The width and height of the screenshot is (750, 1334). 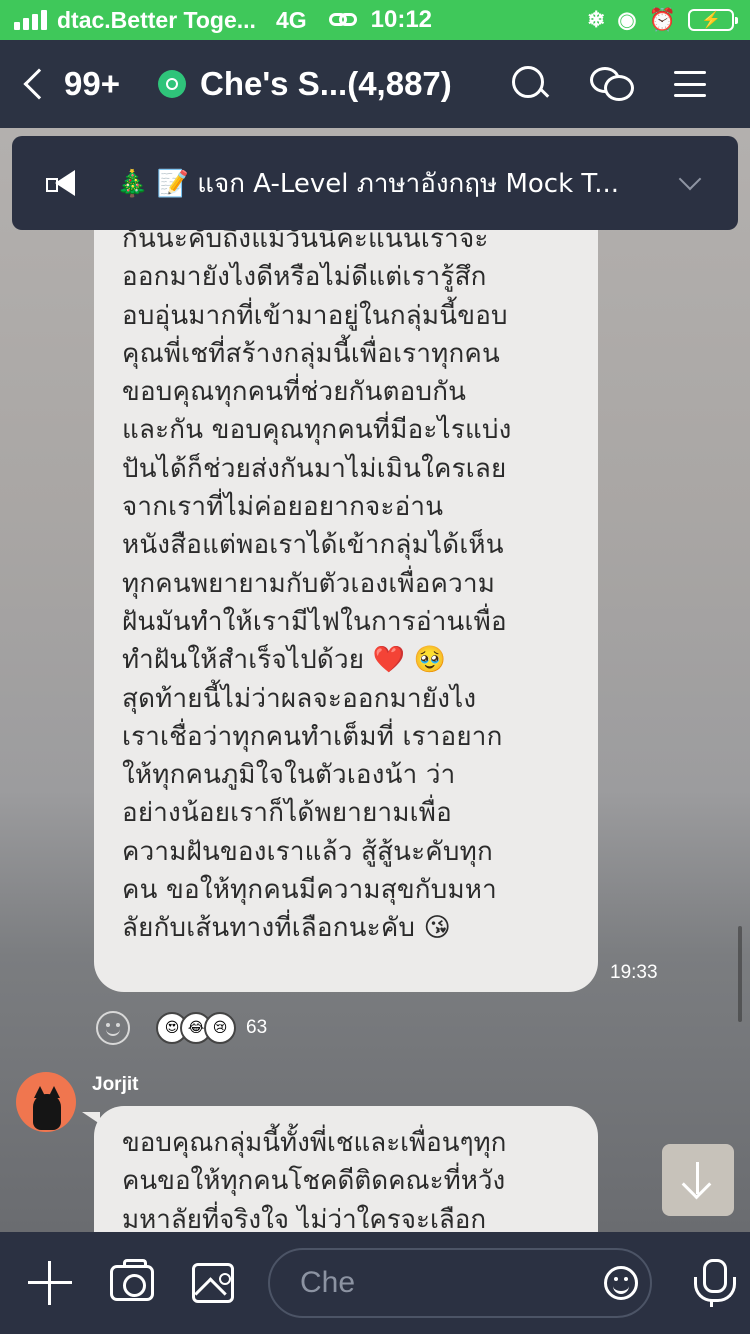 I want to click on chat-header: 99+ Che's S...(4,887), so click(x=375, y=84).